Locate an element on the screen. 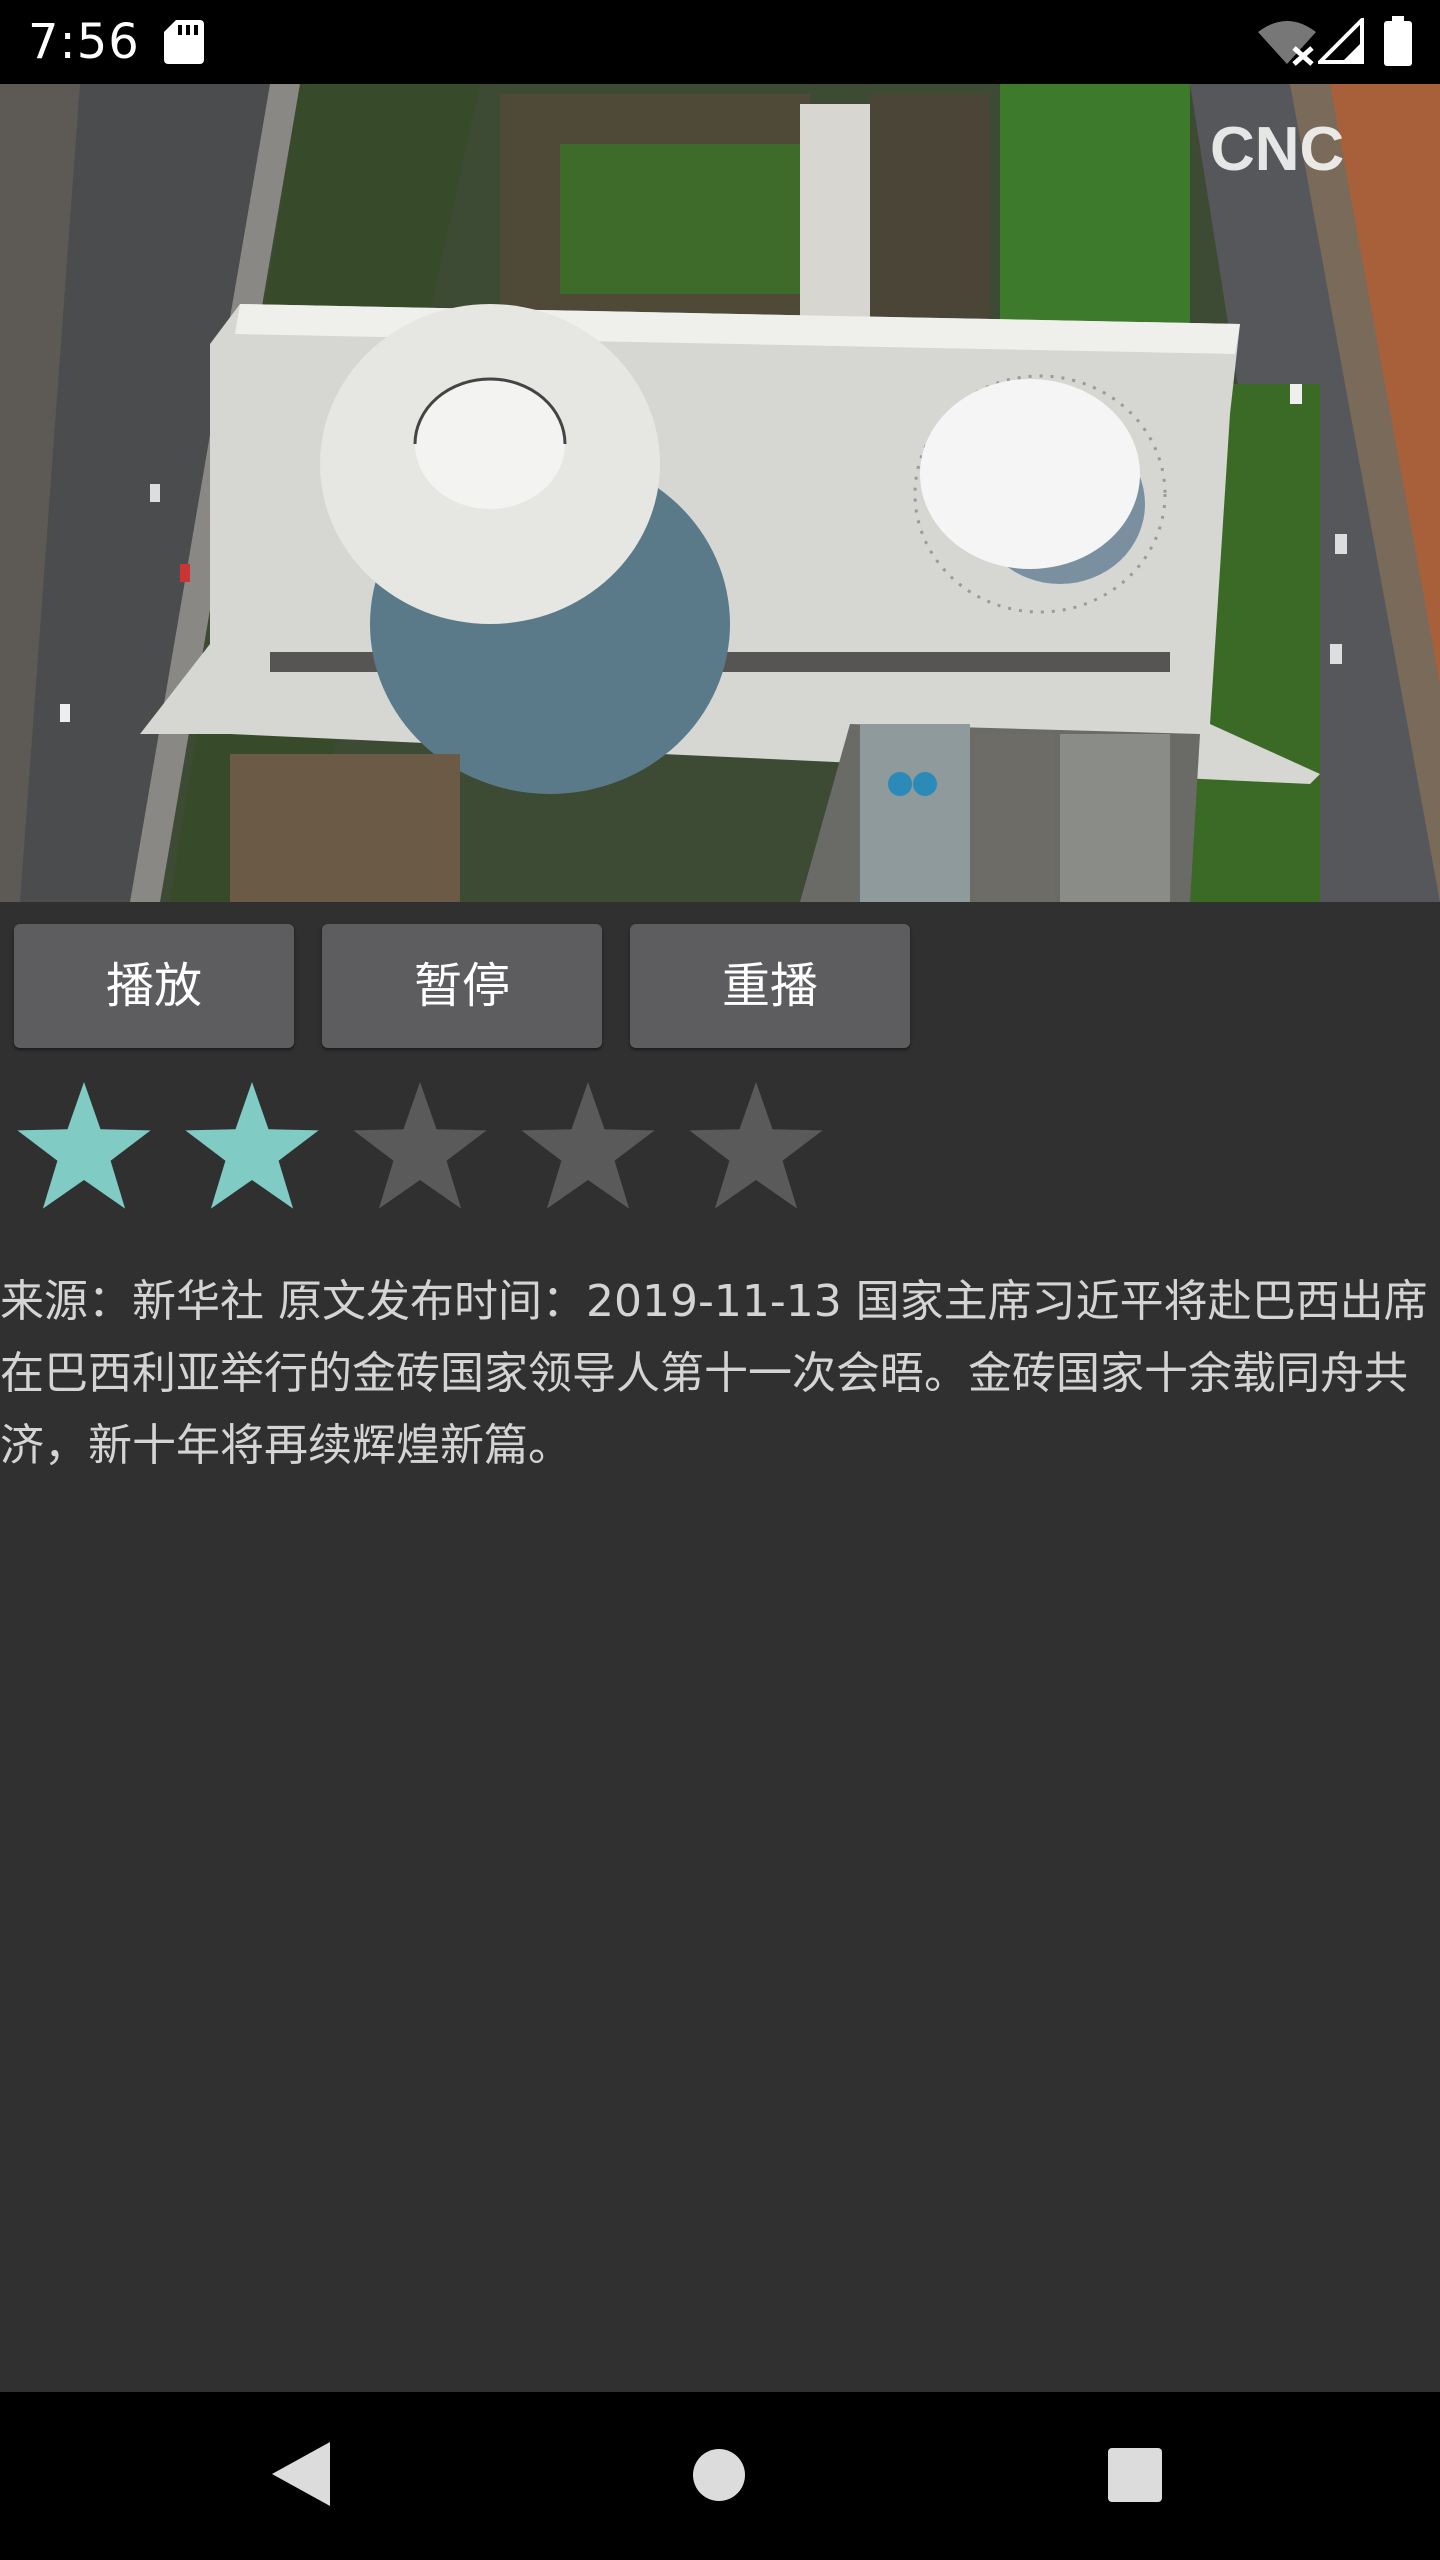  status-time: 7:56 is located at coordinates (84, 42).